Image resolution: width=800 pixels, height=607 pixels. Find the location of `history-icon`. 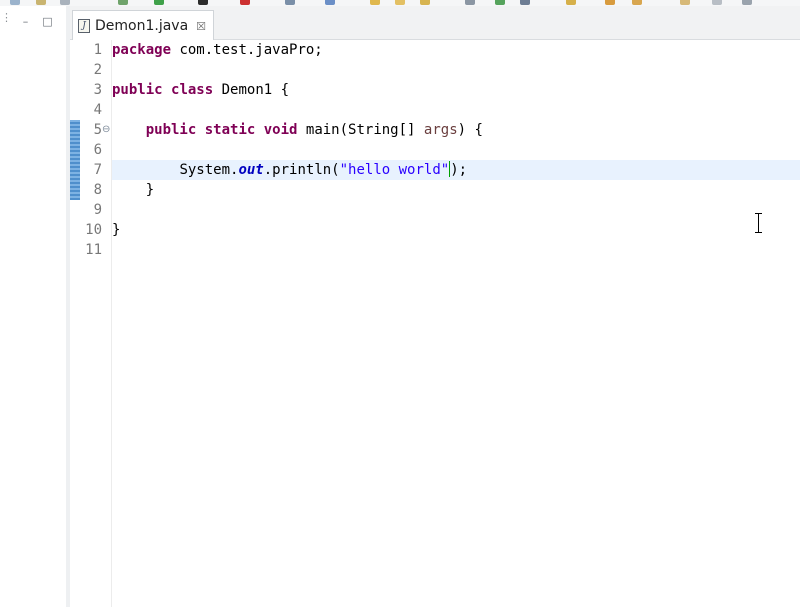

history-icon is located at coordinates (685, 2).